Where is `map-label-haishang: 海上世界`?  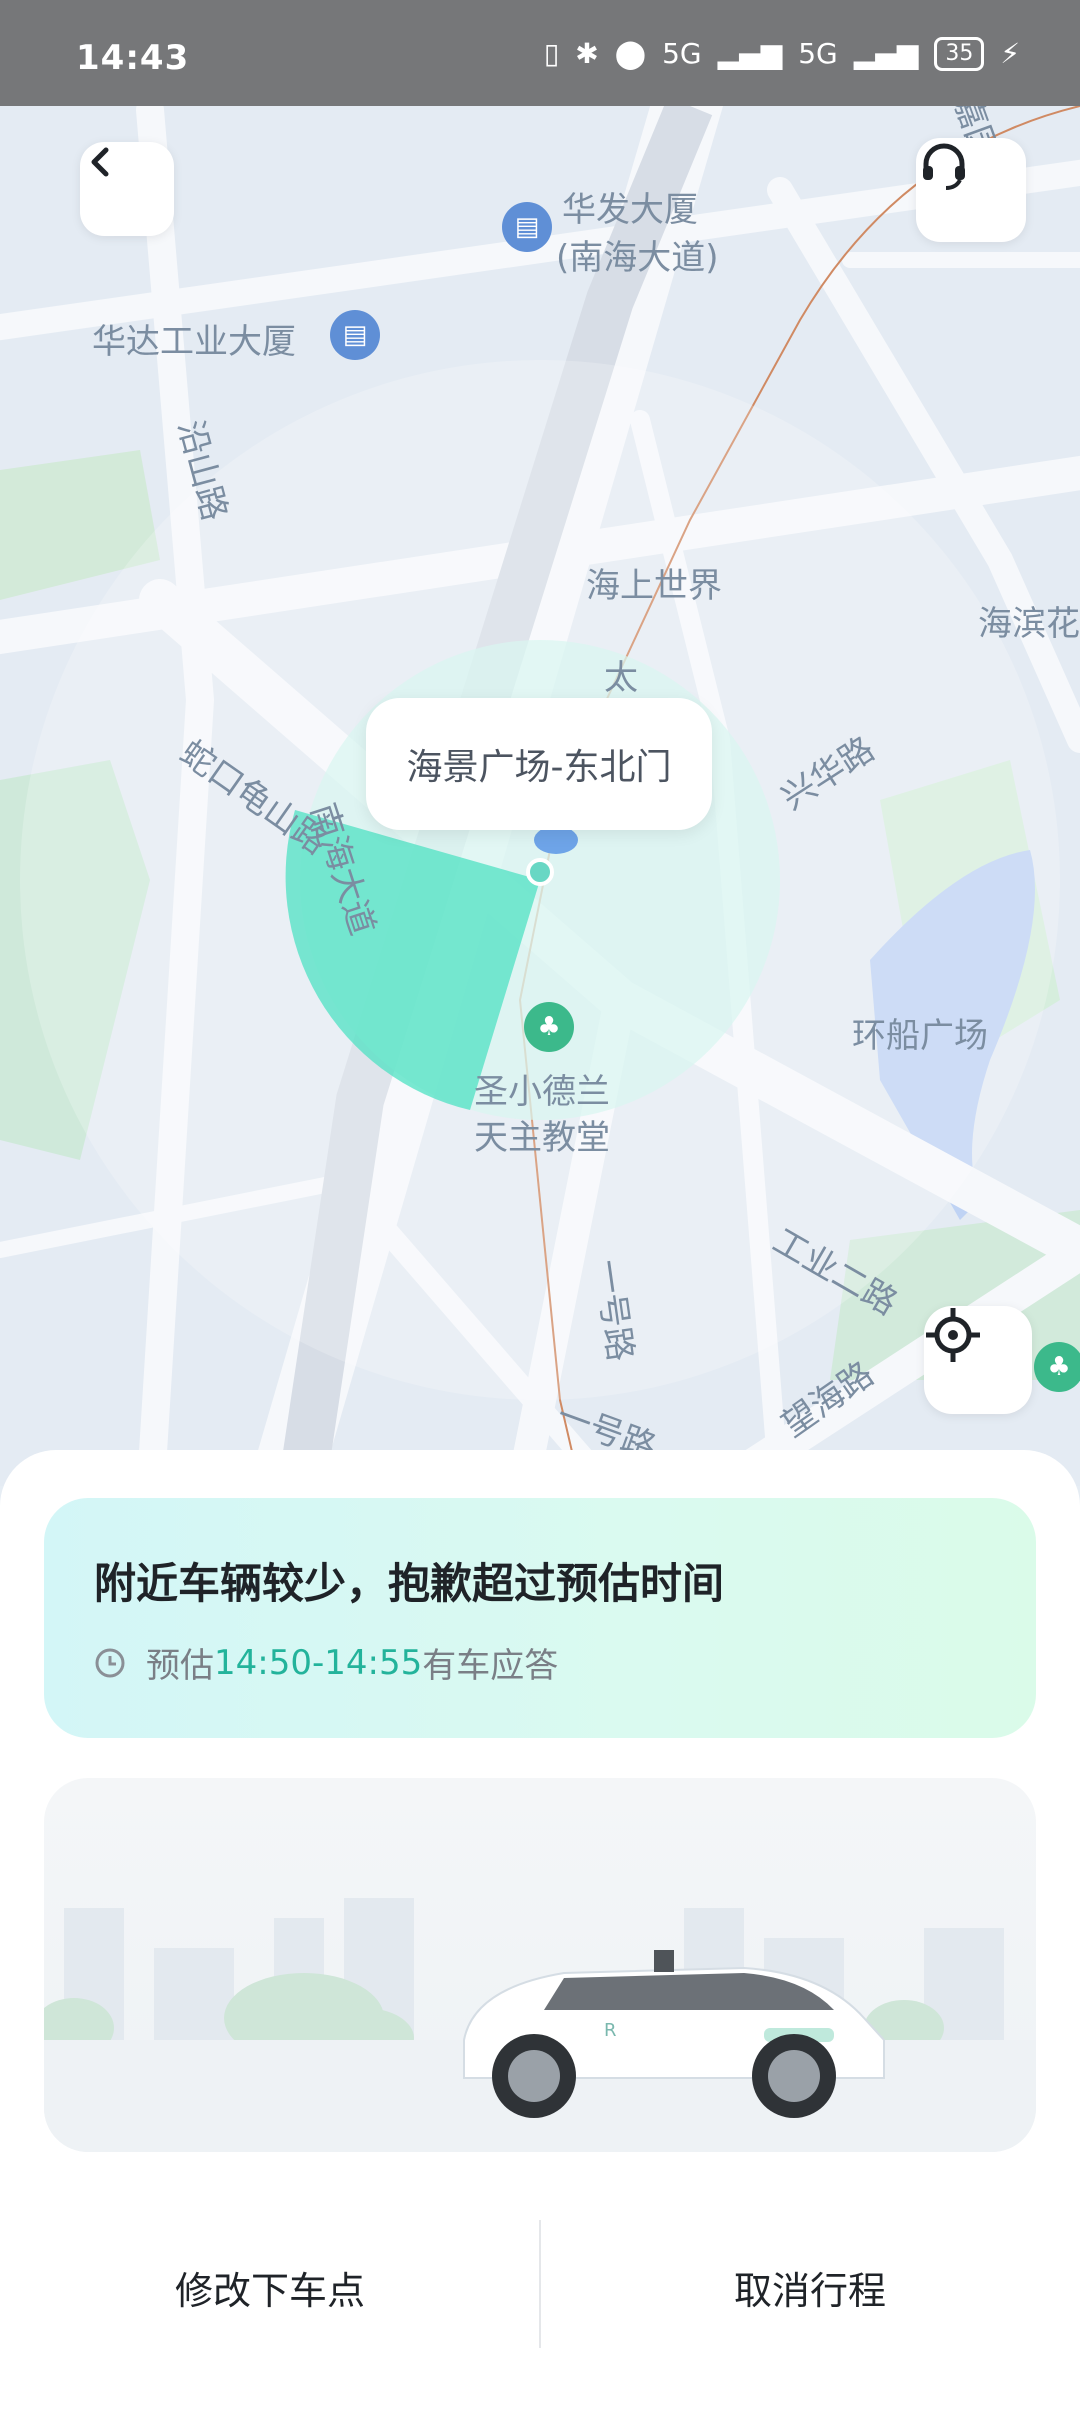 map-label-haishang: 海上世界 is located at coordinates (654, 586).